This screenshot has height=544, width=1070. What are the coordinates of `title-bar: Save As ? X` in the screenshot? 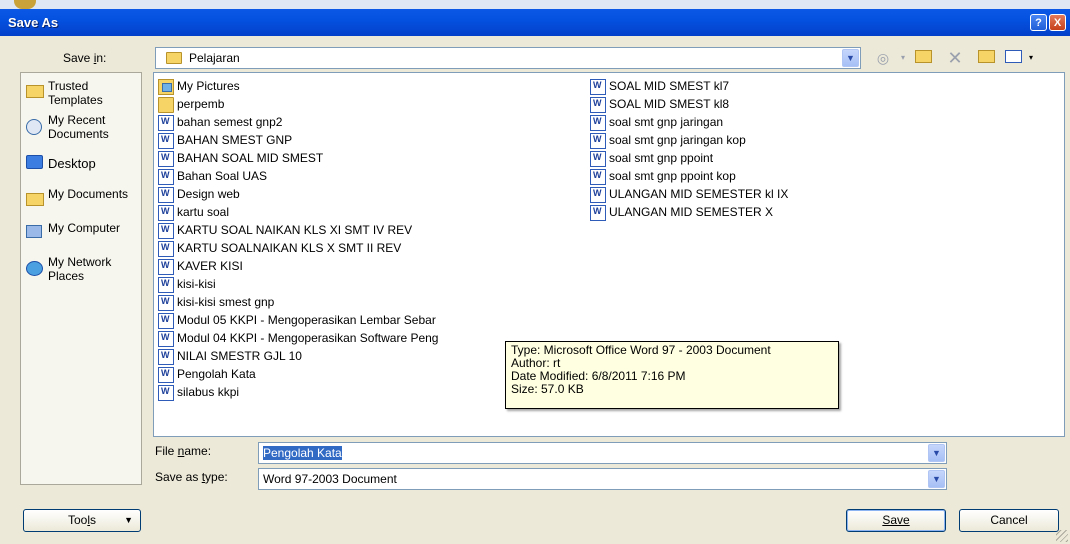 It's located at (535, 22).